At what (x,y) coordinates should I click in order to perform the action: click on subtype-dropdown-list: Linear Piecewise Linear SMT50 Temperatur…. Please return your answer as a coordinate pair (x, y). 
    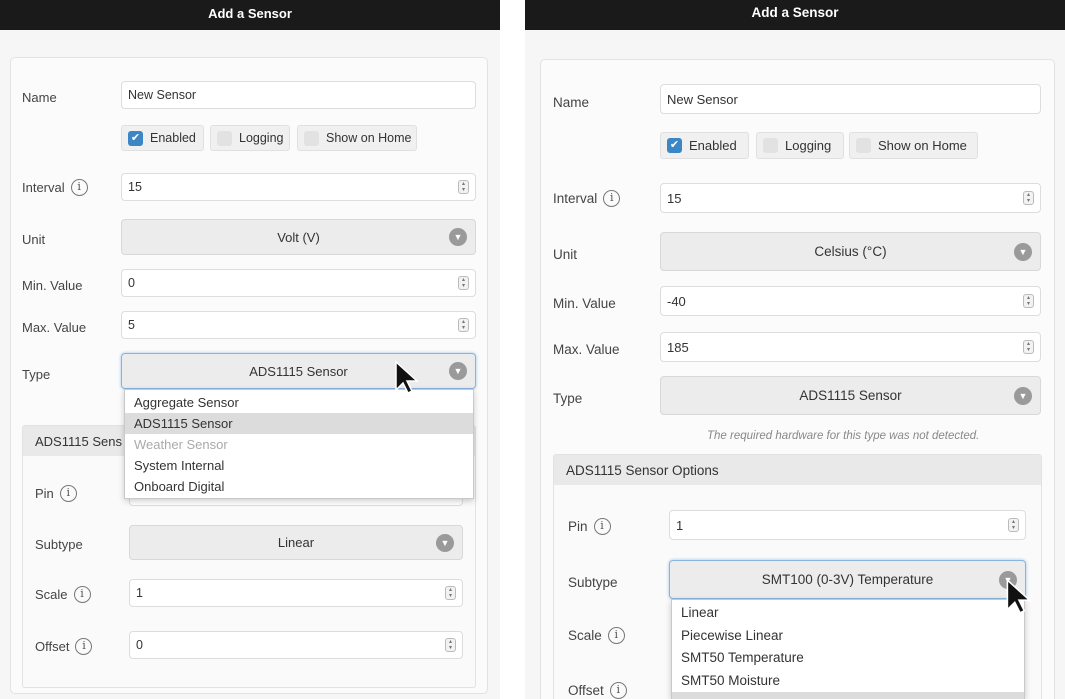
    Looking at the image, I should click on (848, 649).